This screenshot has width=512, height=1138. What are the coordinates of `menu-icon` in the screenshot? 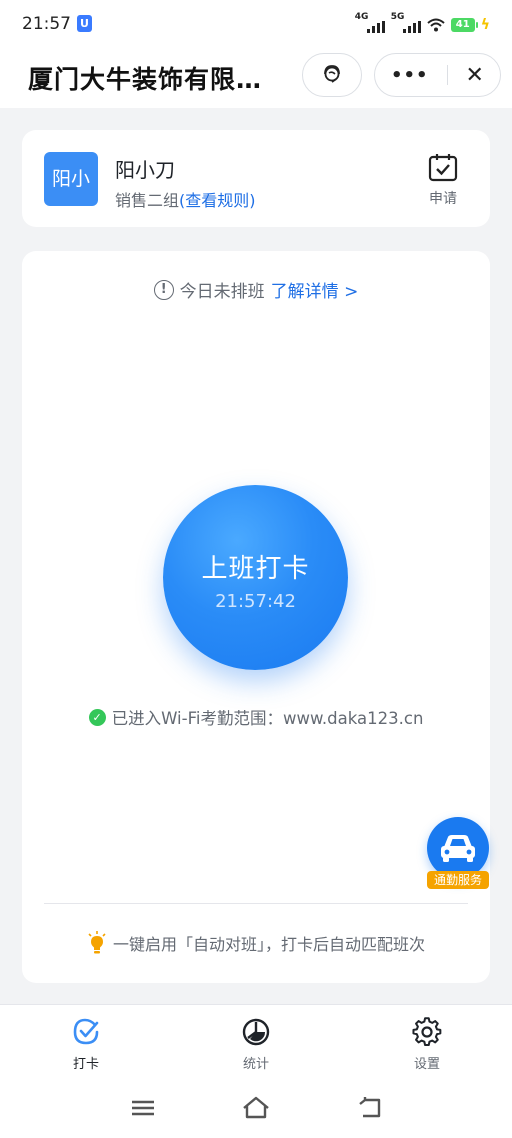 It's located at (143, 1108).